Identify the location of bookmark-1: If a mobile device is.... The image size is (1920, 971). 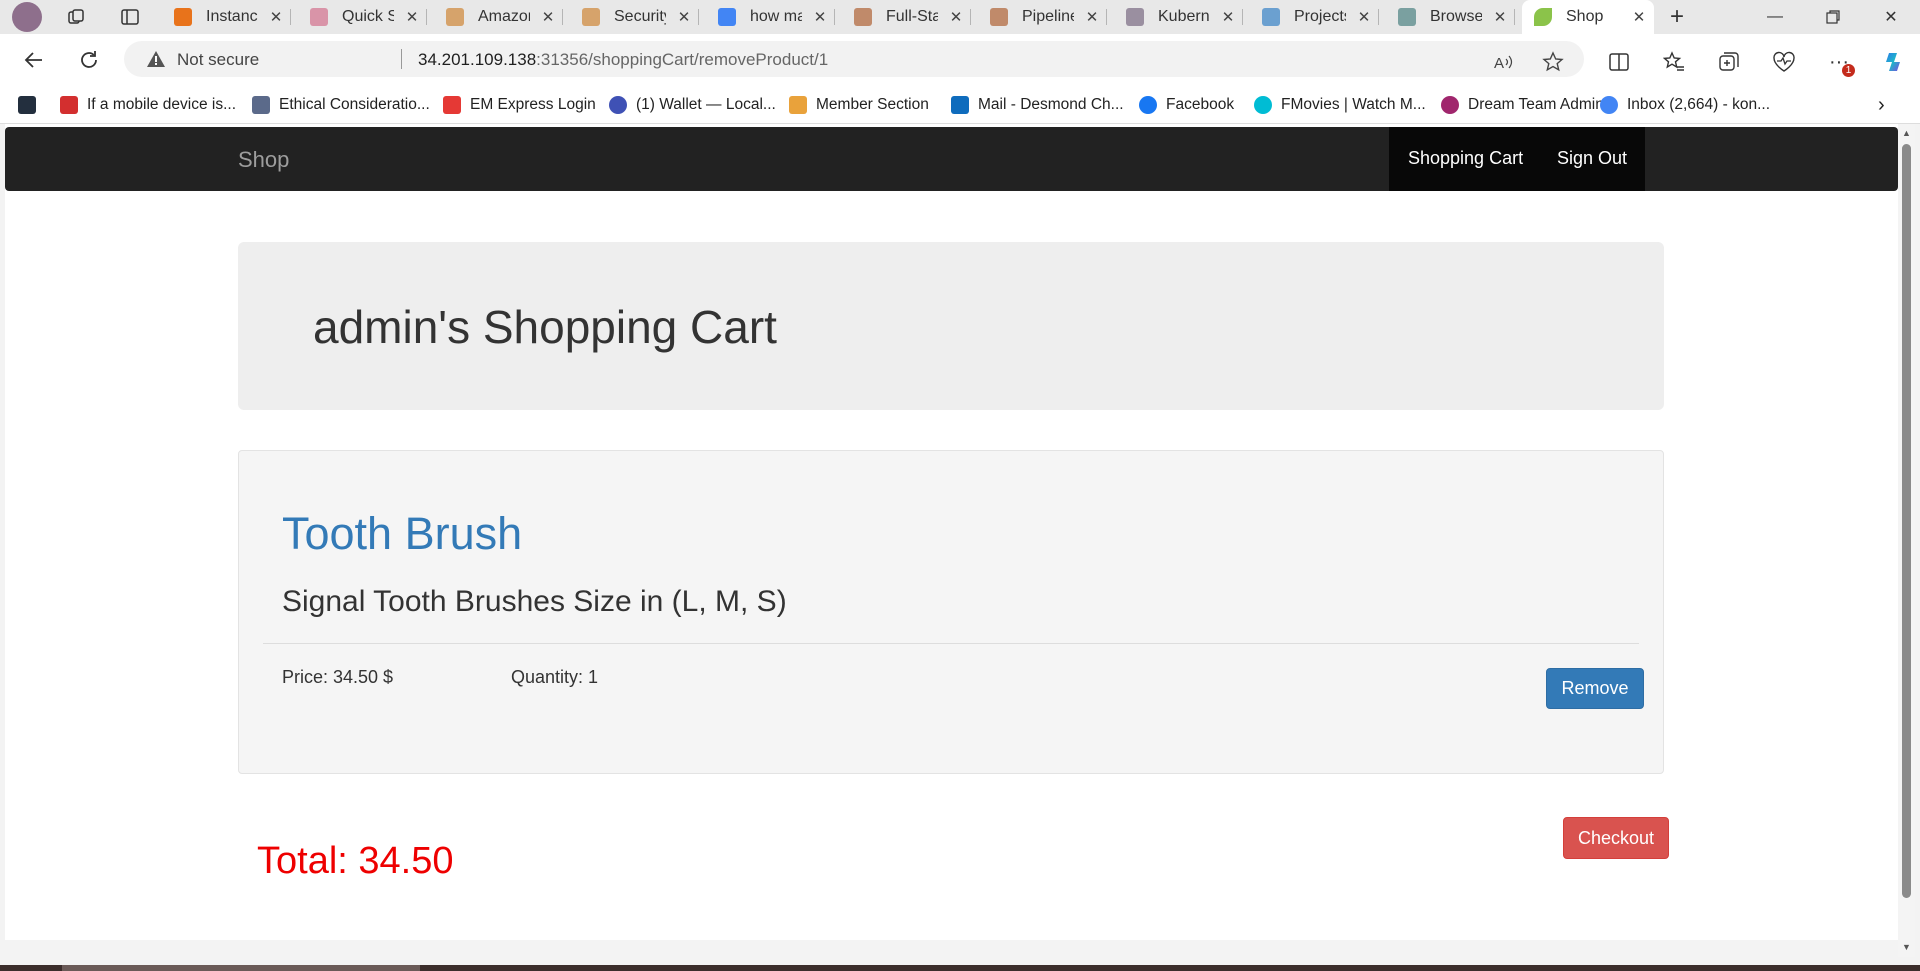
(148, 105).